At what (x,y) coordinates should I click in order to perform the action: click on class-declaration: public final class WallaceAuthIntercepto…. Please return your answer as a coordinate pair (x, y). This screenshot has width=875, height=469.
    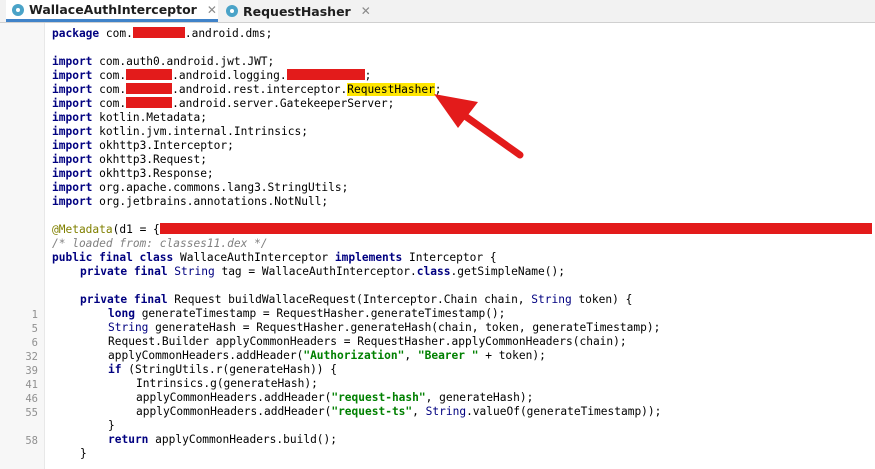
    Looking at the image, I should click on (274, 257).